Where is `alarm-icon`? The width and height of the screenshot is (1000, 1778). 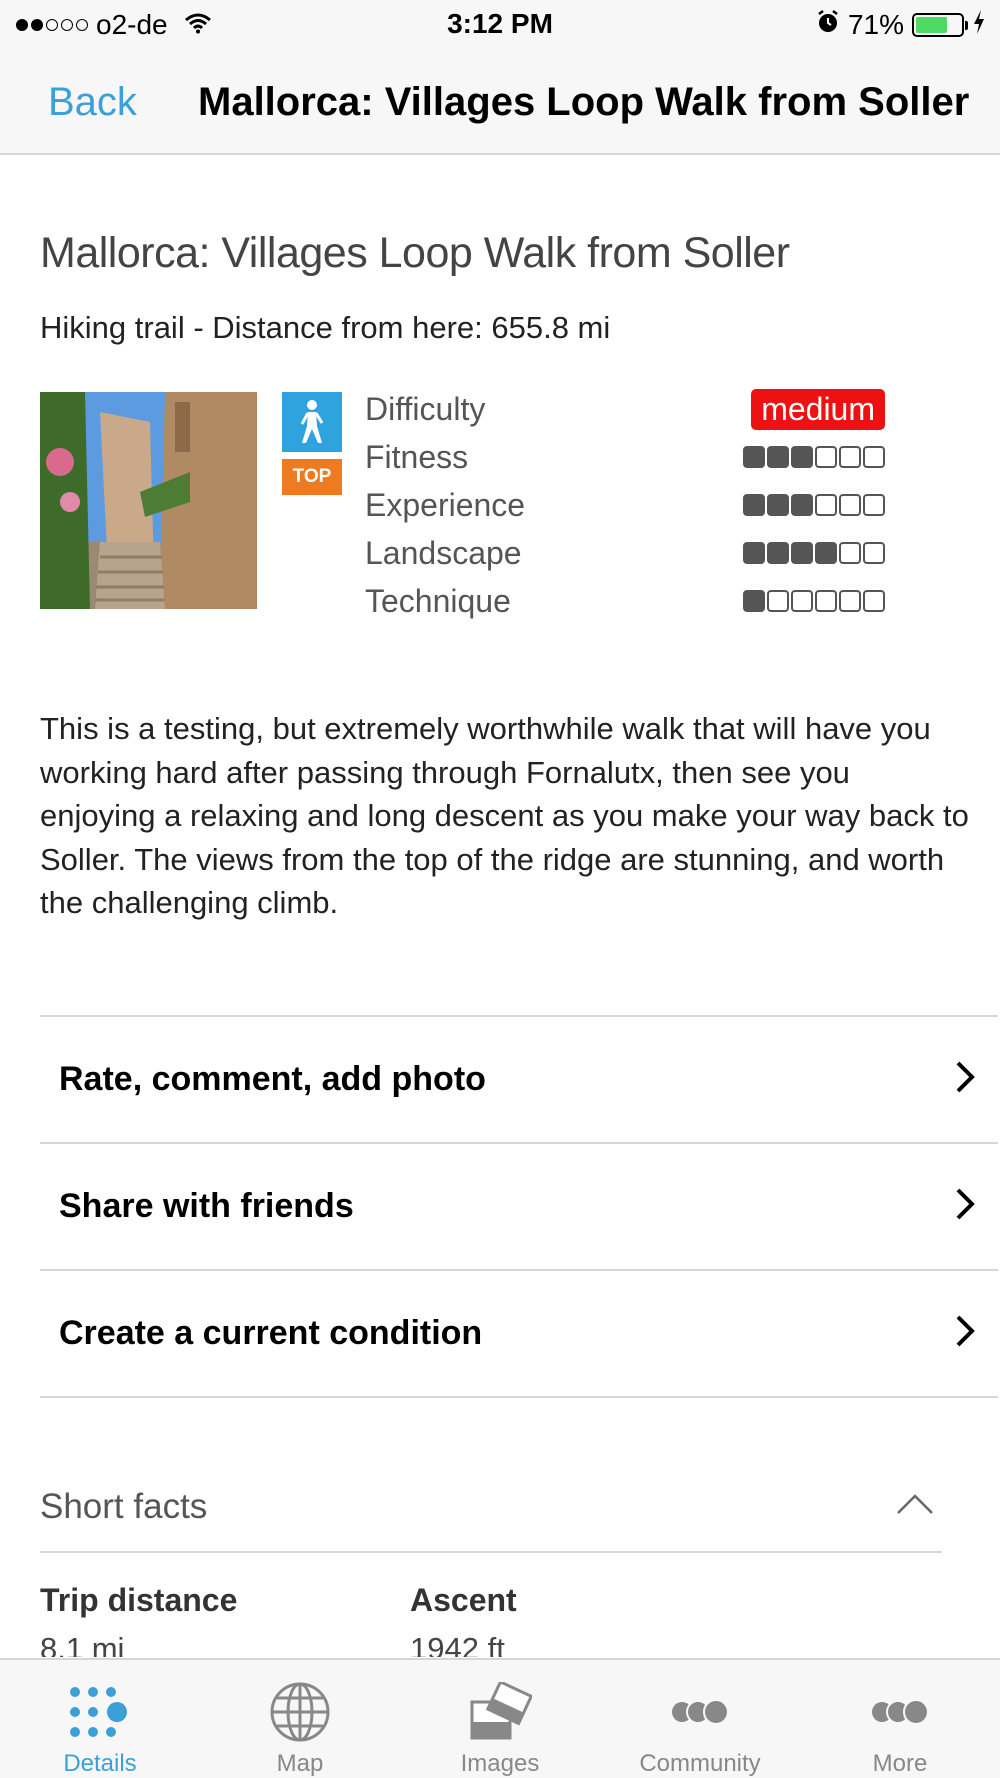 alarm-icon is located at coordinates (828, 25).